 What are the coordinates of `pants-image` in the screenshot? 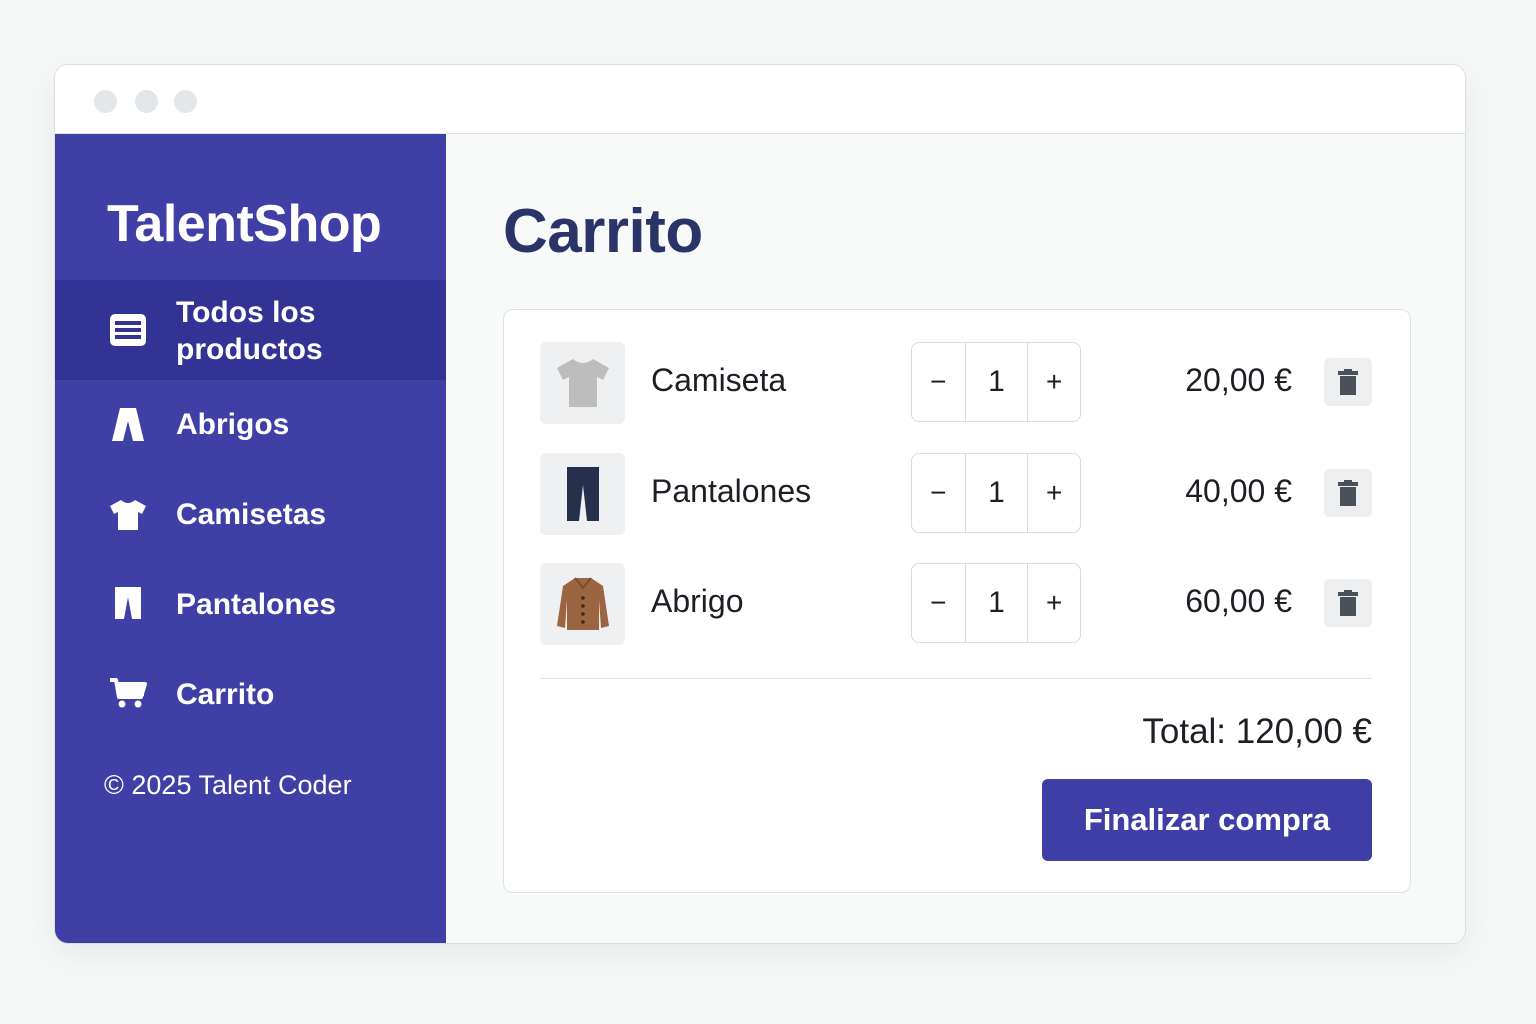 It's located at (582, 494).